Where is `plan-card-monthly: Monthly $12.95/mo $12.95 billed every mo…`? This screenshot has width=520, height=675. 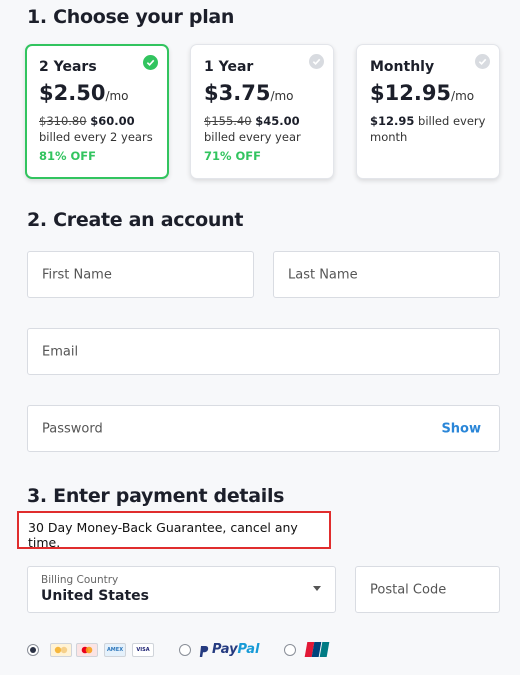 plan-card-monthly: Monthly $12.95/mo $12.95 billed every mo… is located at coordinates (428, 111).